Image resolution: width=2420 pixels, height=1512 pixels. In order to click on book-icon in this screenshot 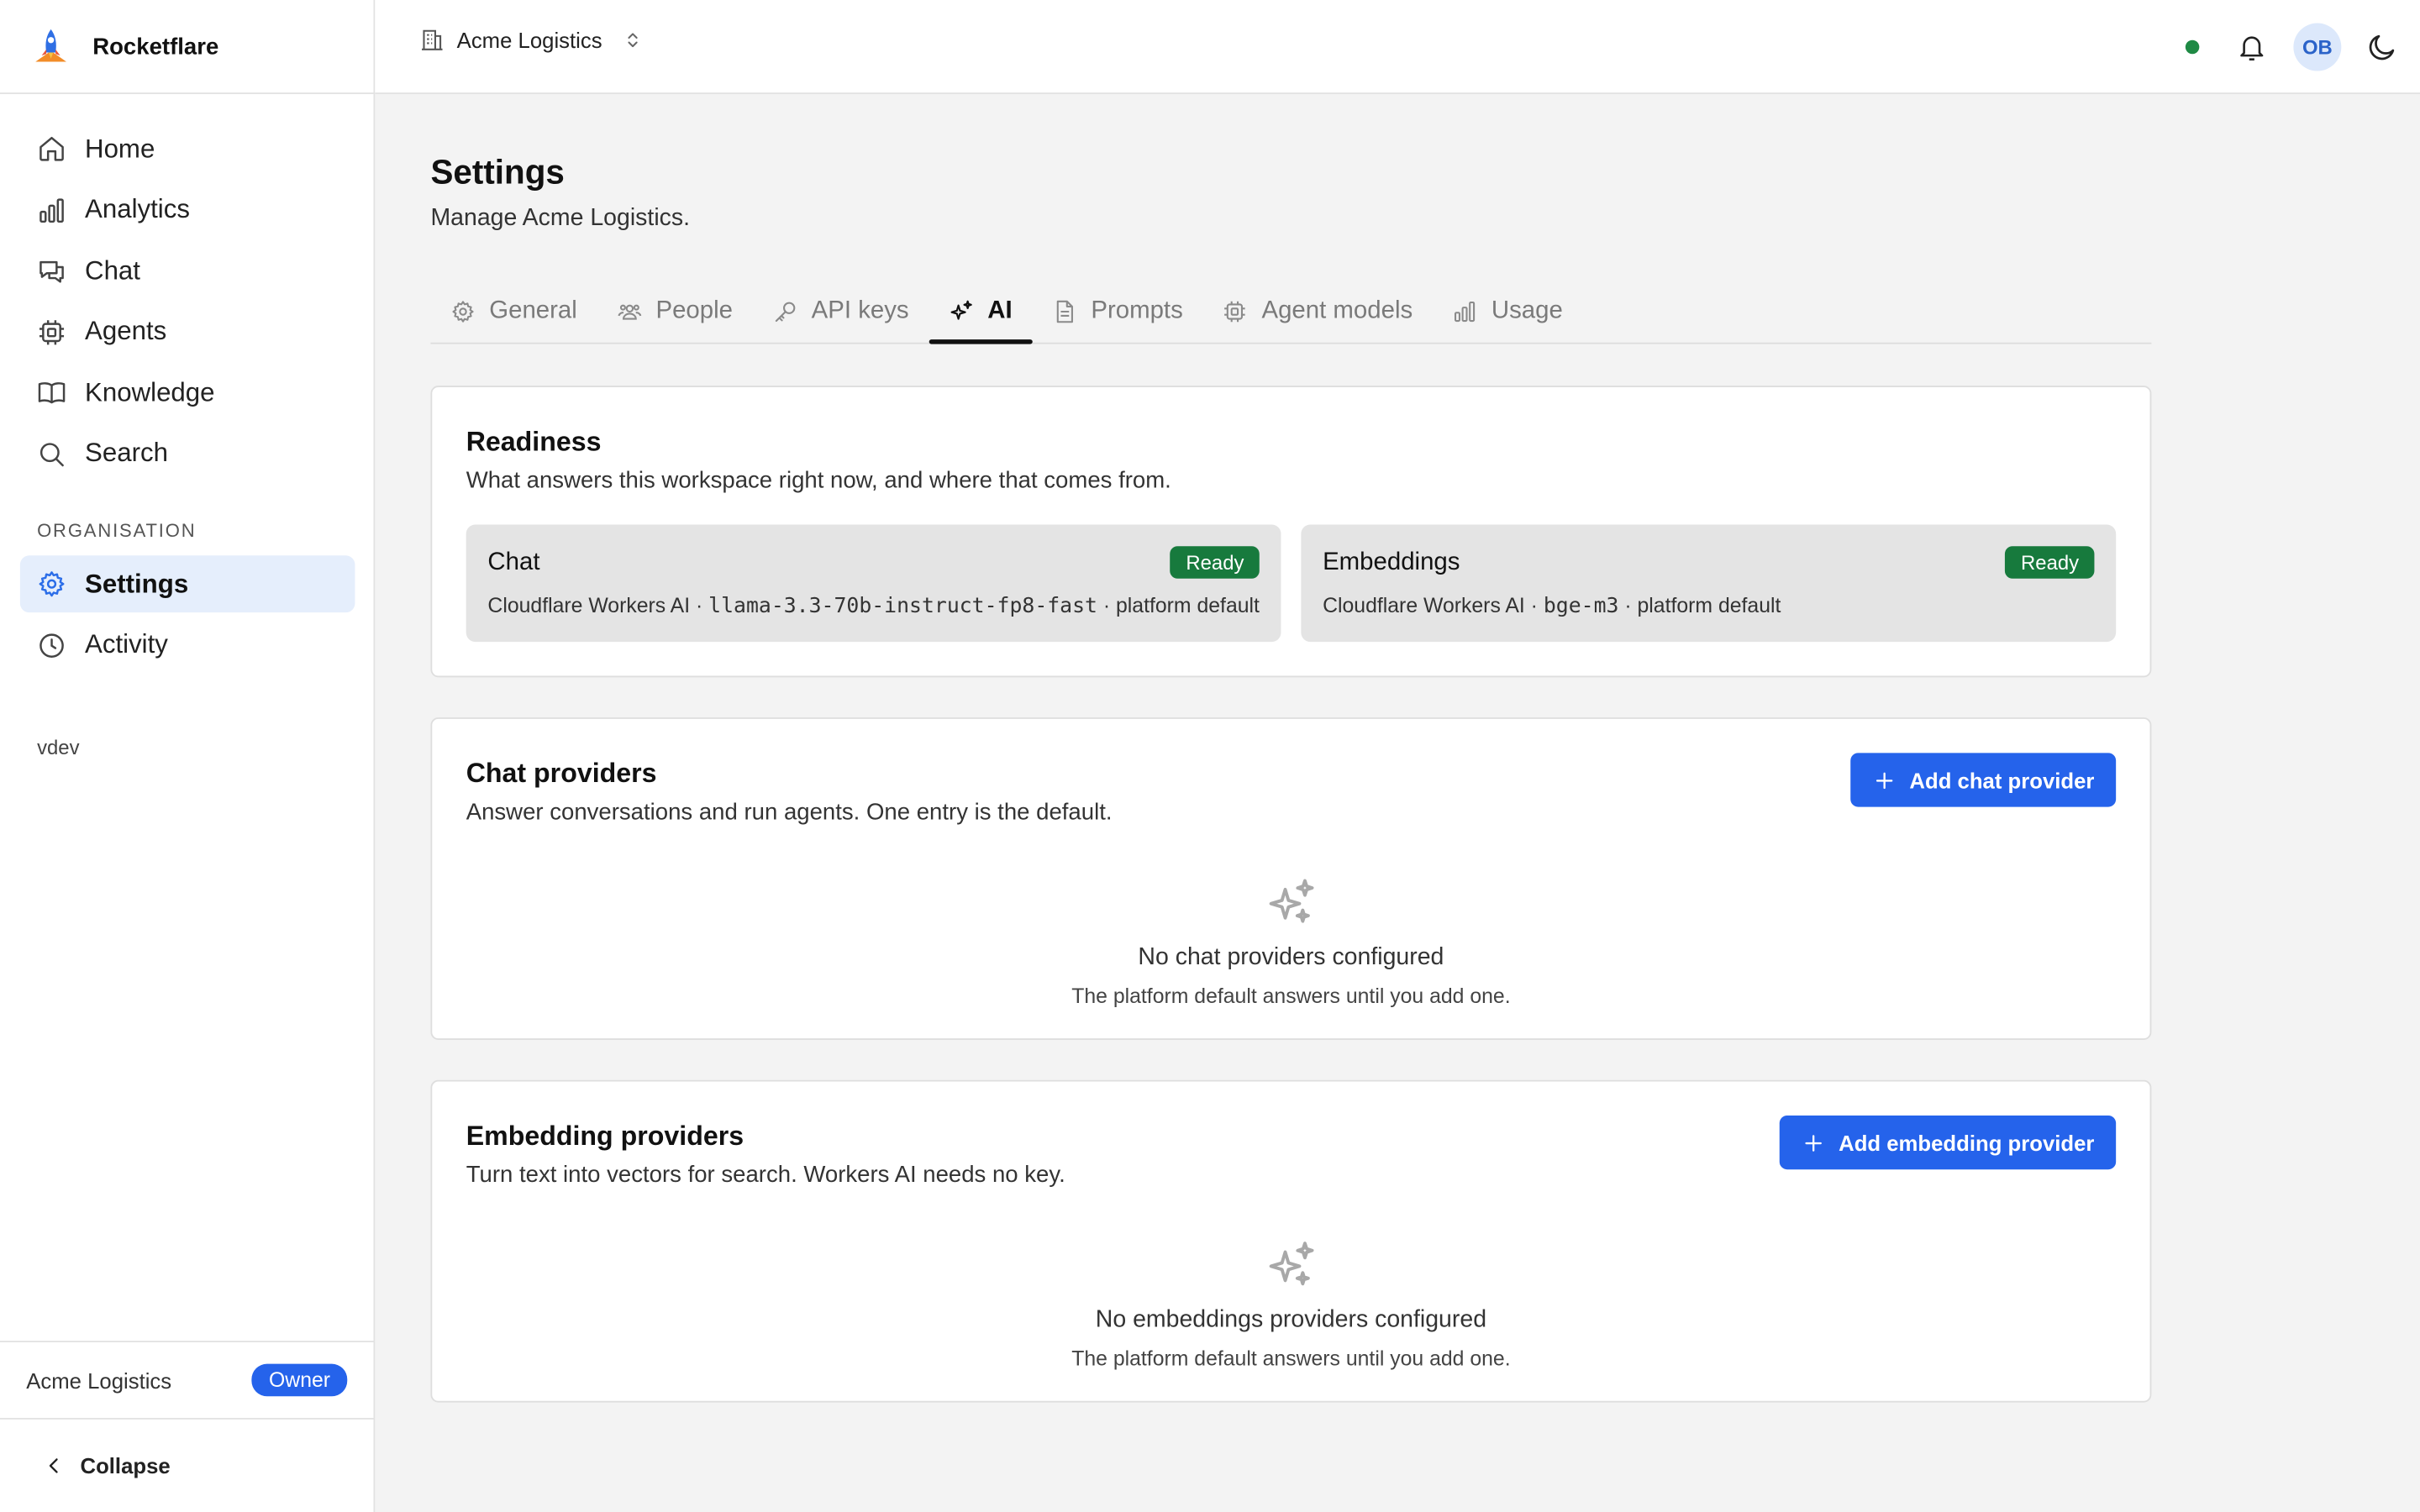, I will do `click(52, 392)`.